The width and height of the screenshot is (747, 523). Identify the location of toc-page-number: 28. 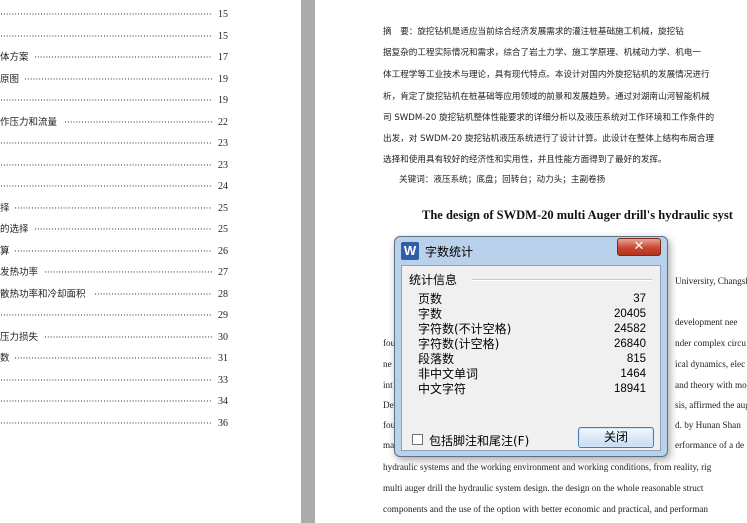
(223, 294).